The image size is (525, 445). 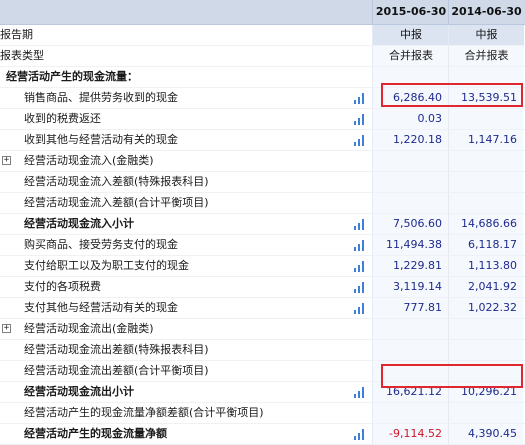 I want to click on table-row: + 经营活动现金流入(金融类), so click(x=262, y=161).